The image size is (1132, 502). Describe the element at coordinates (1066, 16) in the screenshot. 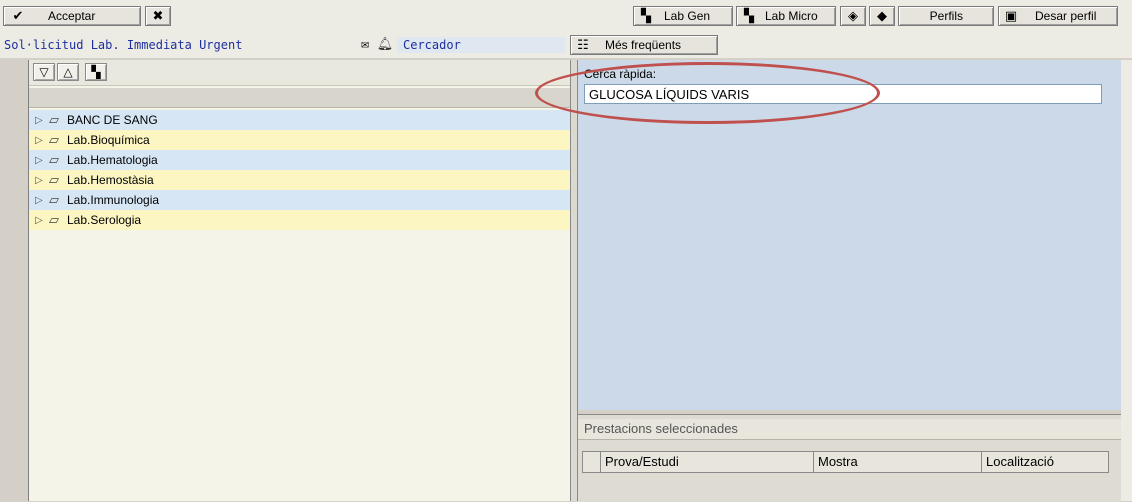

I see `save-profile-label: Desar perfil` at that location.